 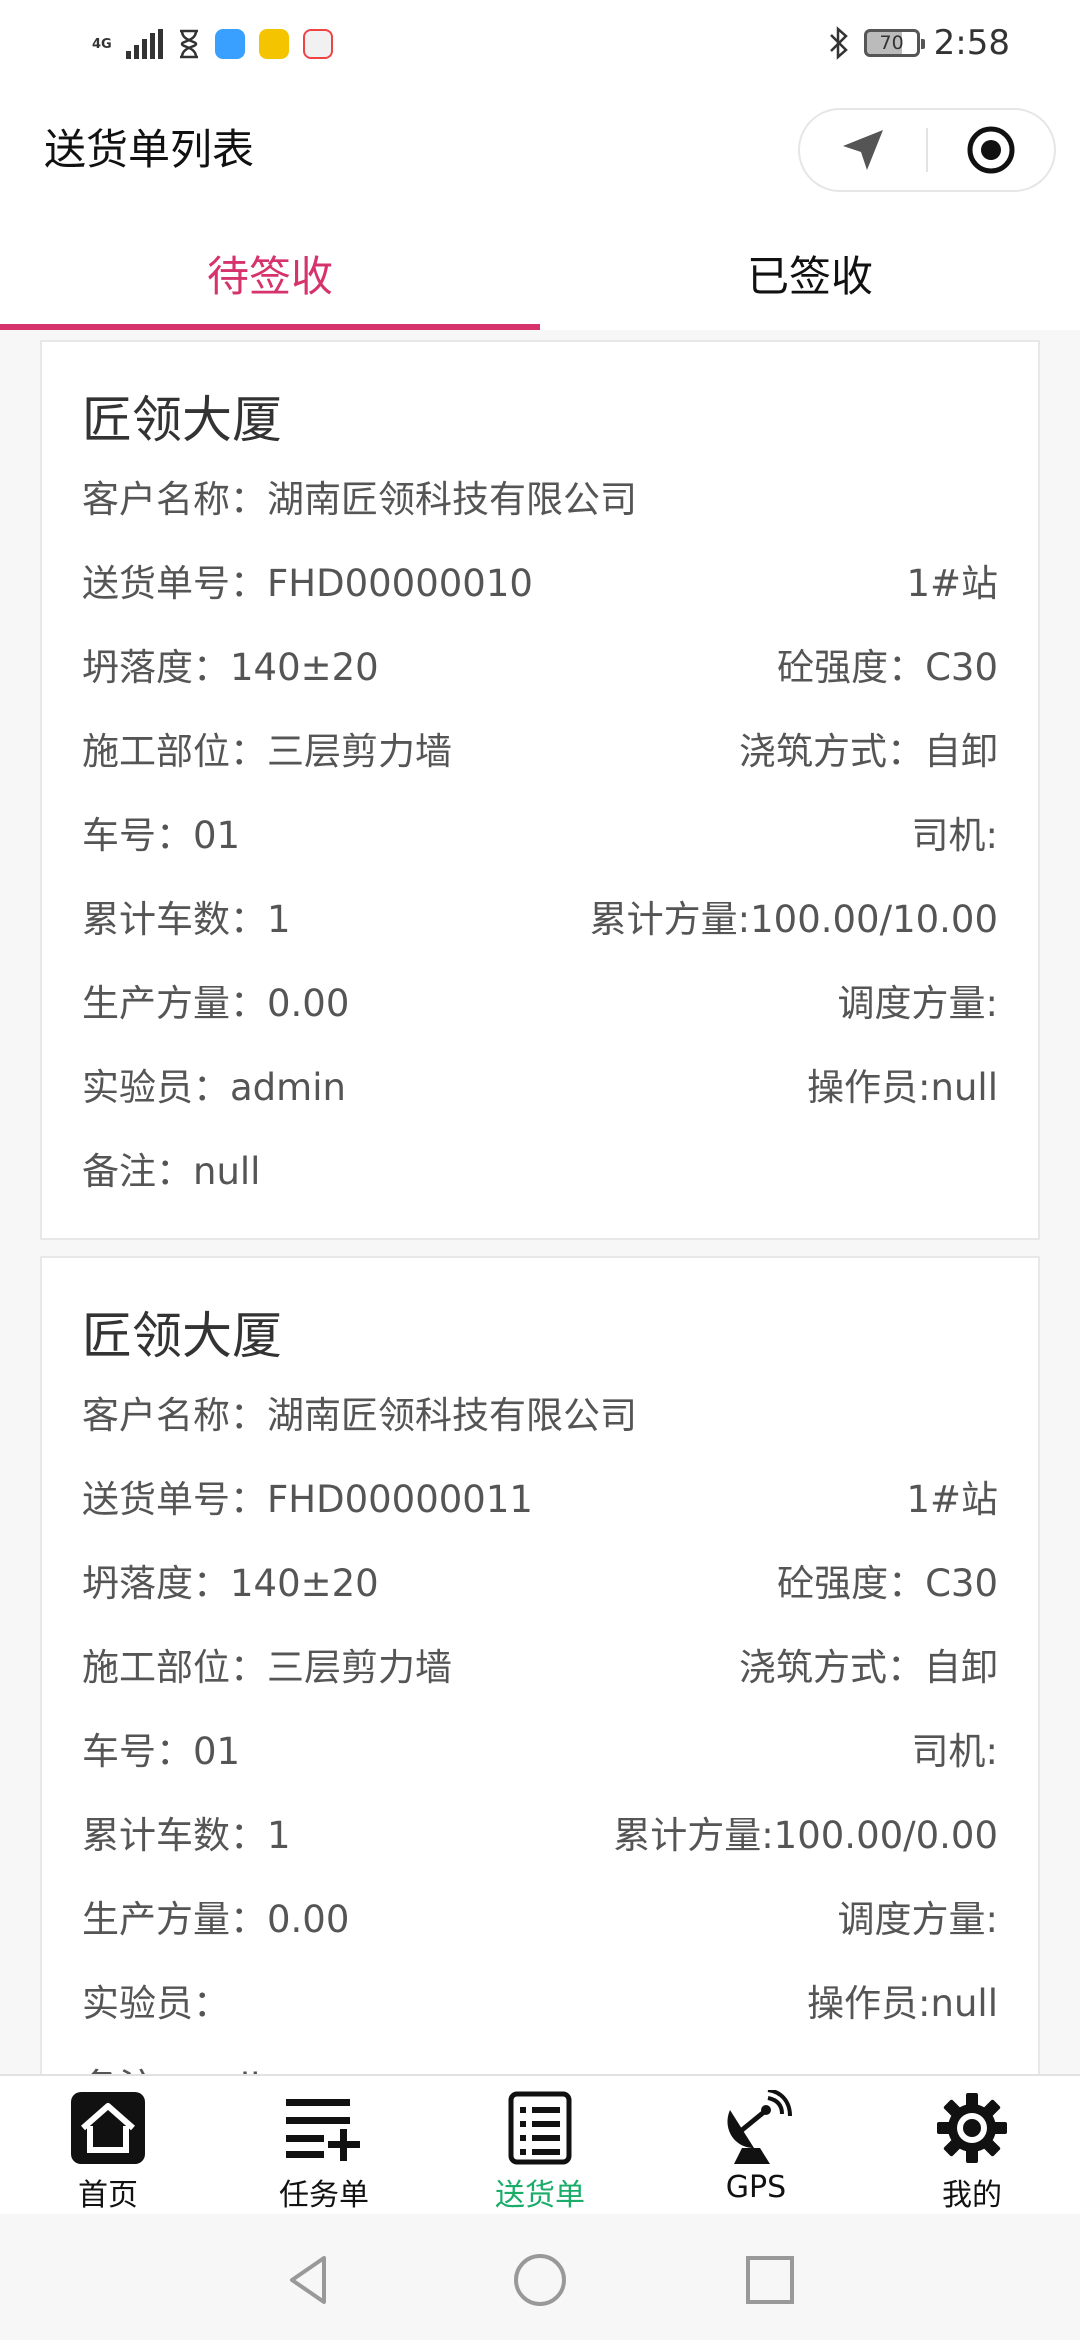 What do you see at coordinates (324, 2195) in the screenshot?
I see `nav-label: 任务单` at bounding box center [324, 2195].